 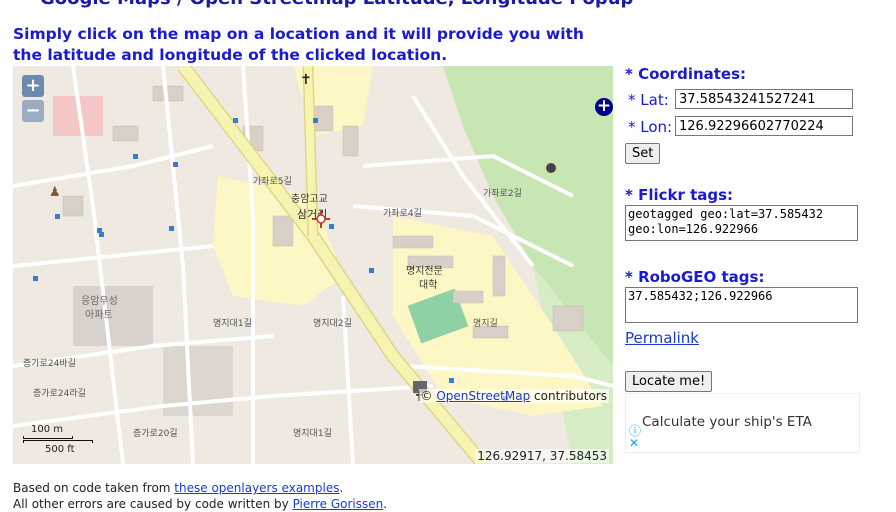 What do you see at coordinates (424, 271) in the screenshot?
I see `svg-text: 명지전문` at bounding box center [424, 271].